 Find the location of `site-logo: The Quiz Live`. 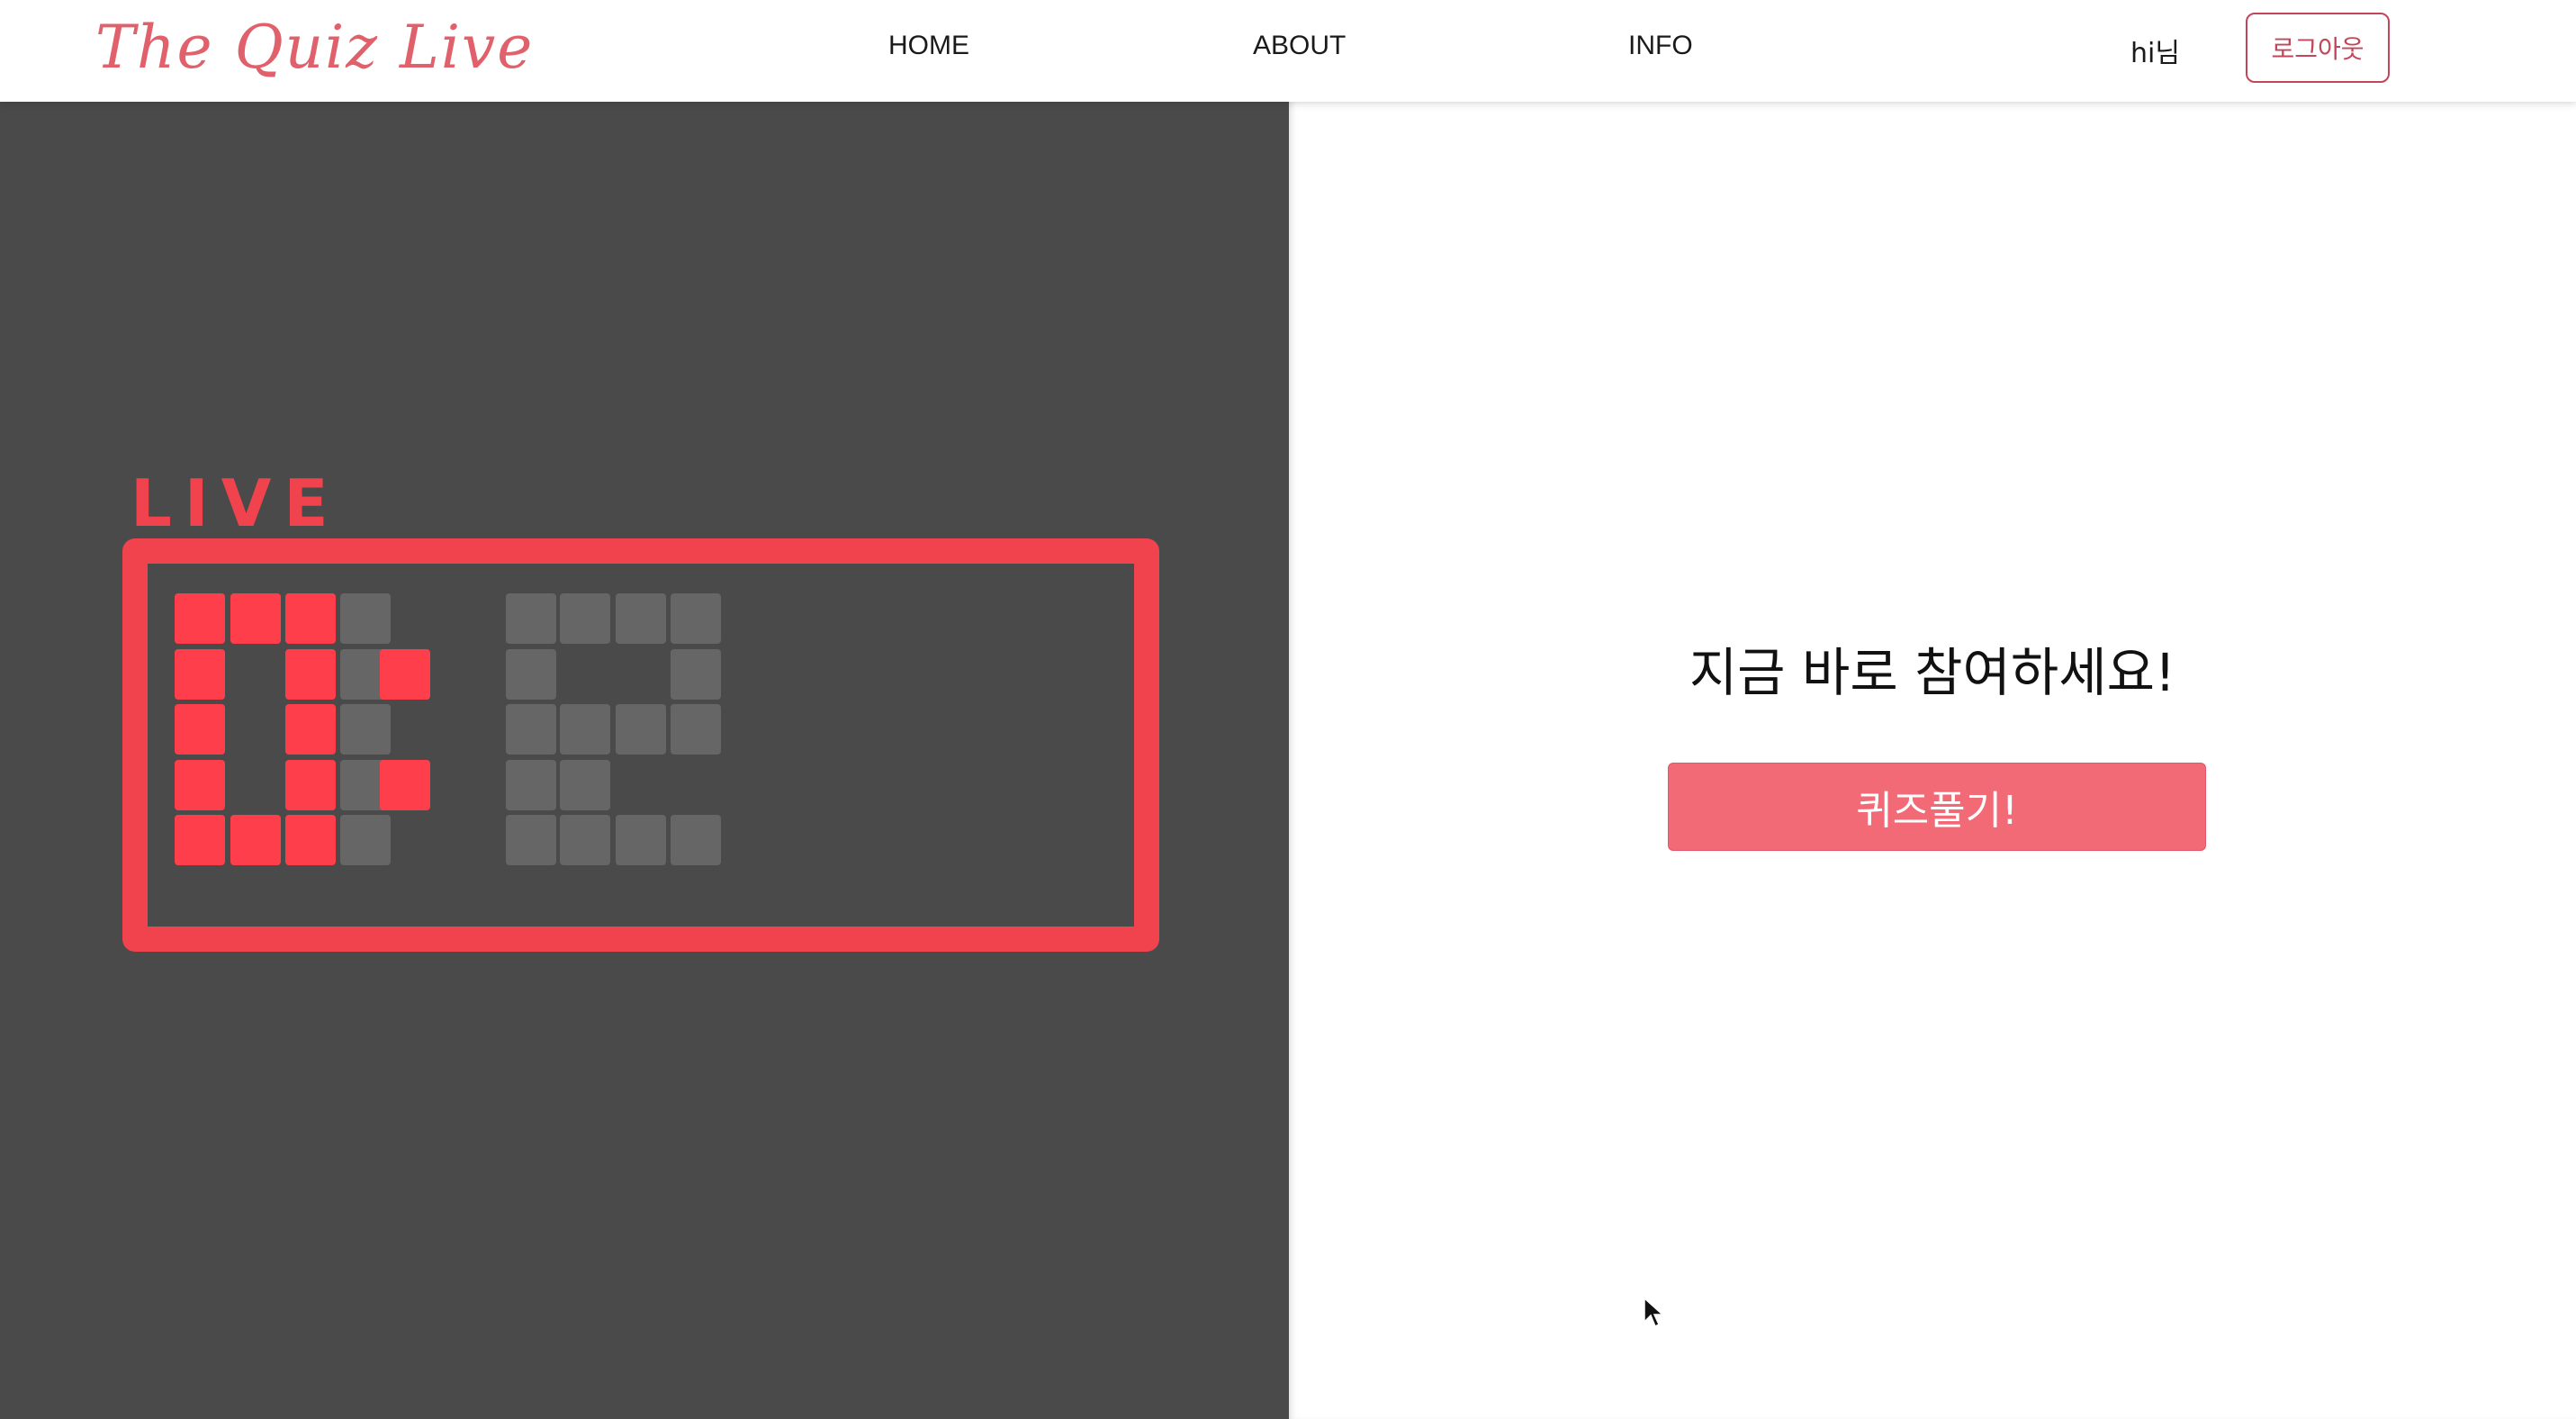

site-logo: The Quiz Live is located at coordinates (314, 47).